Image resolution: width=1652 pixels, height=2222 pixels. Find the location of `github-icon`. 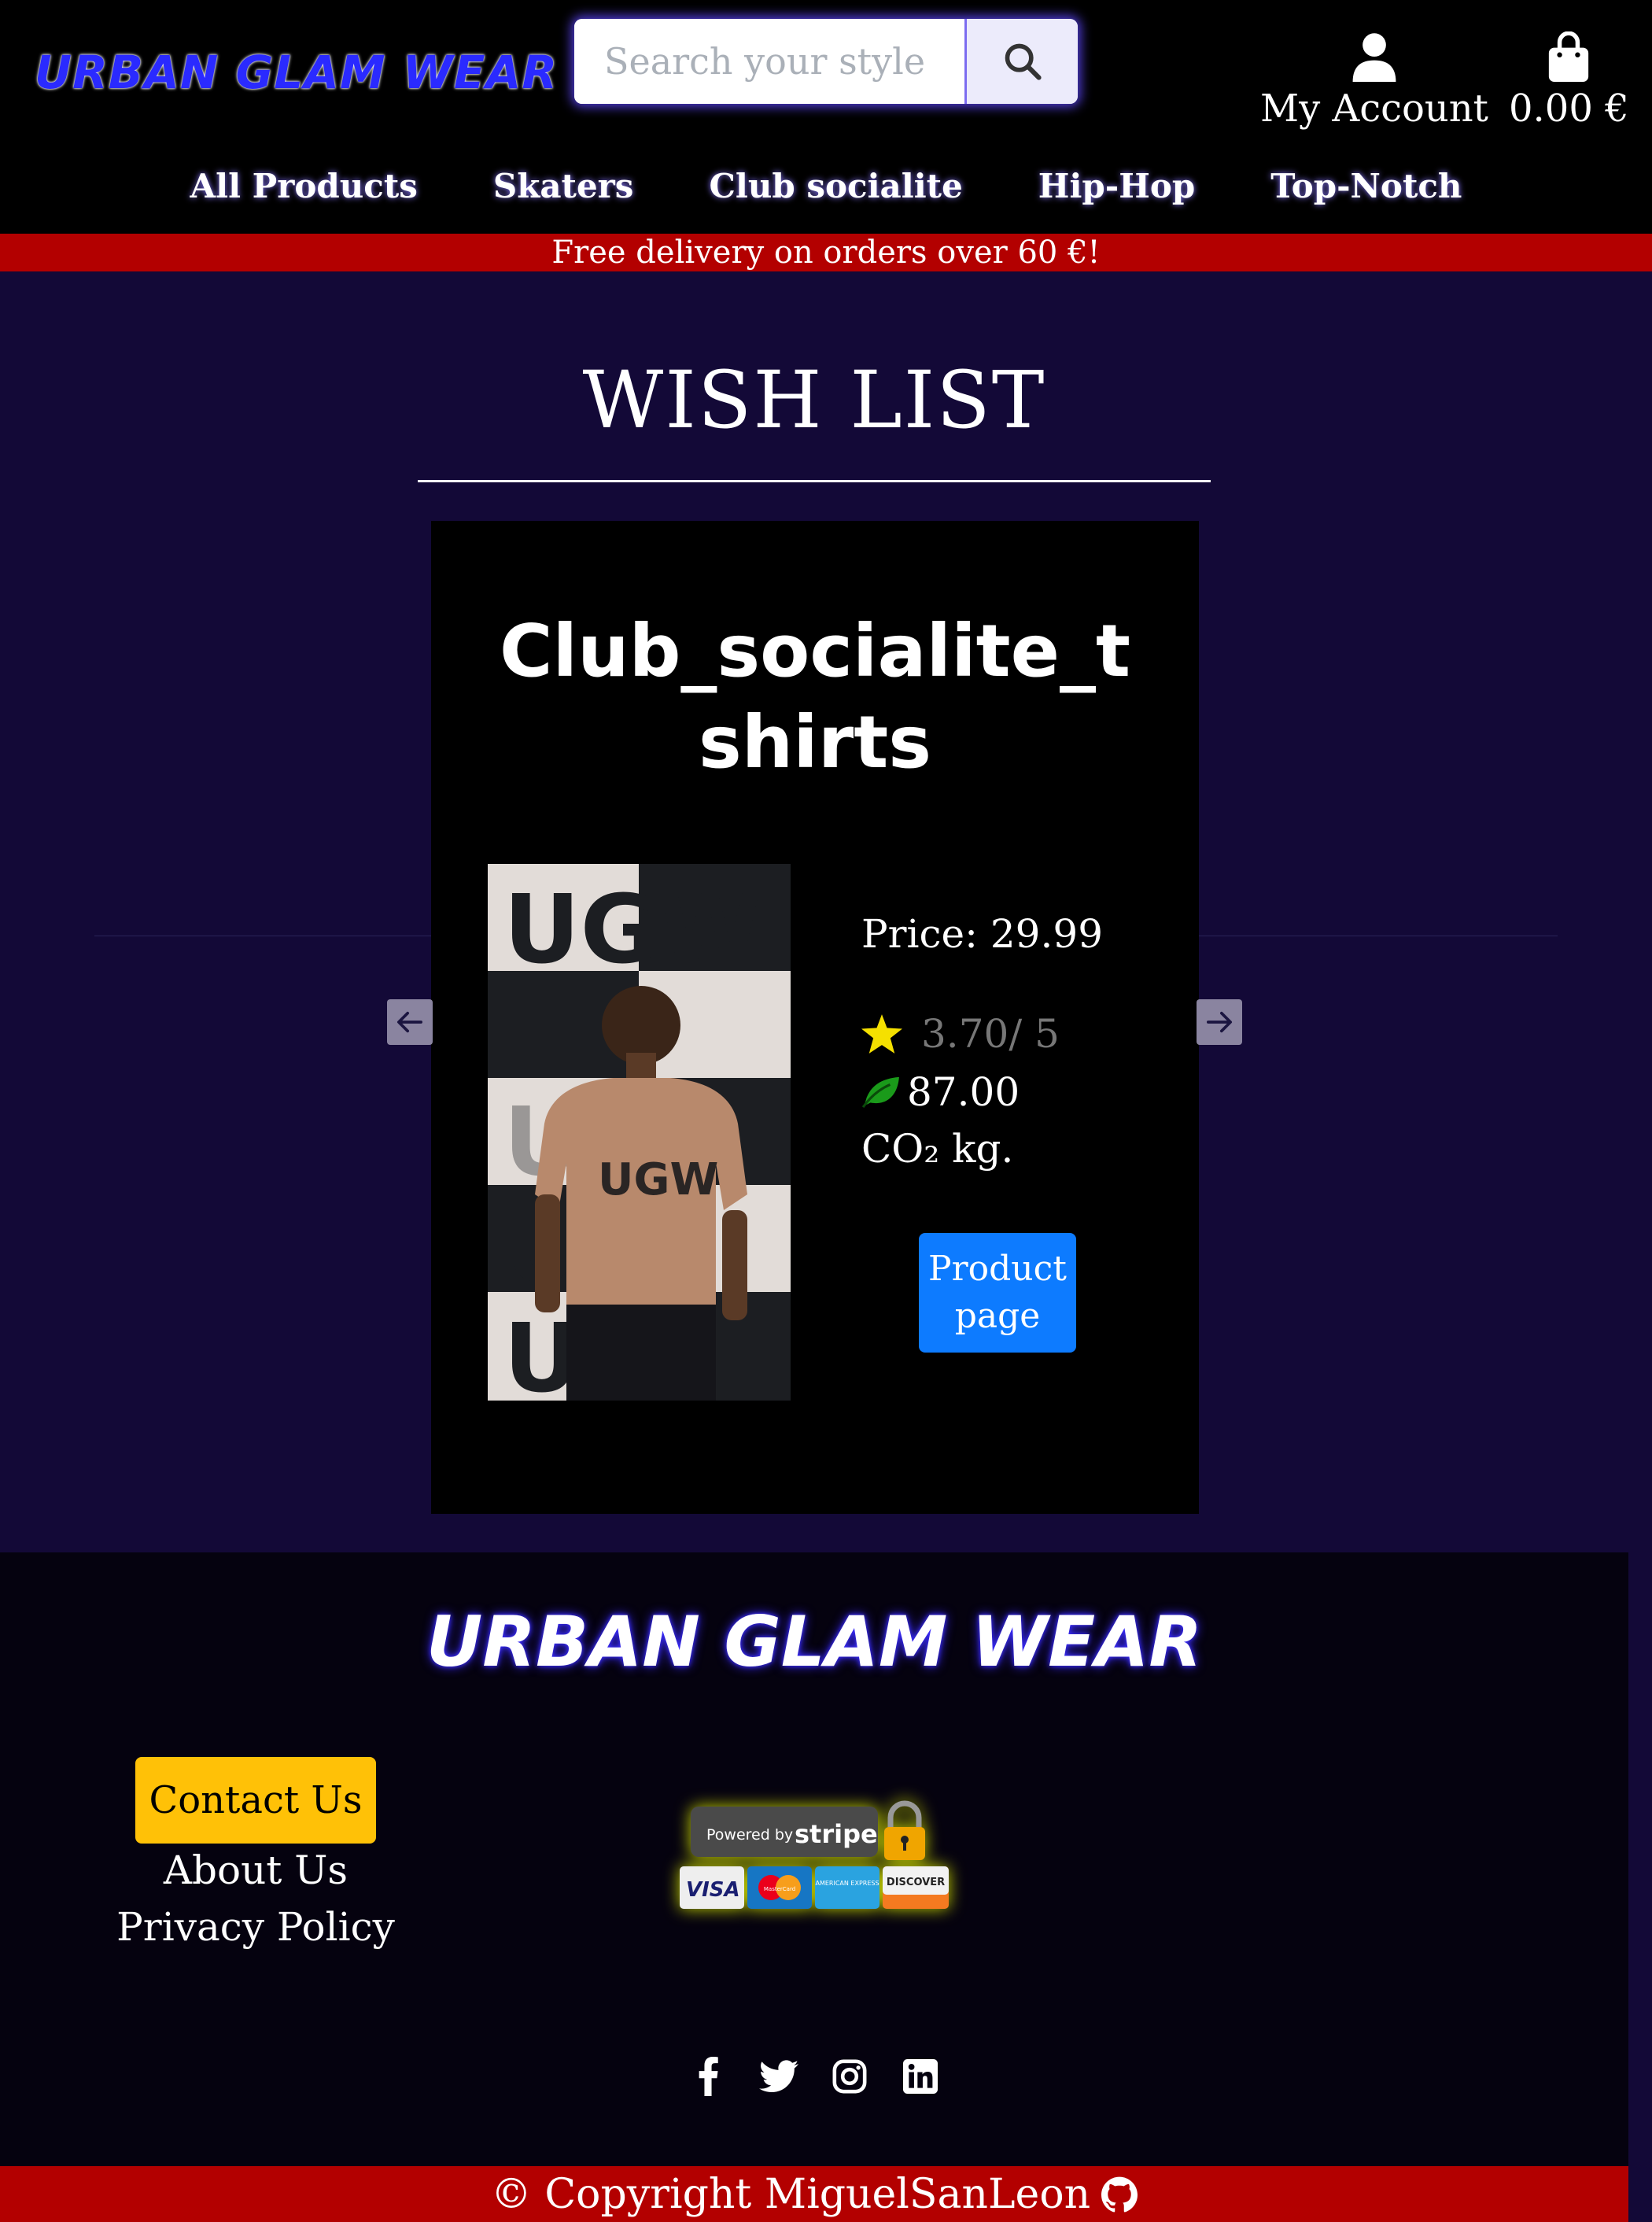

github-icon is located at coordinates (1119, 2194).